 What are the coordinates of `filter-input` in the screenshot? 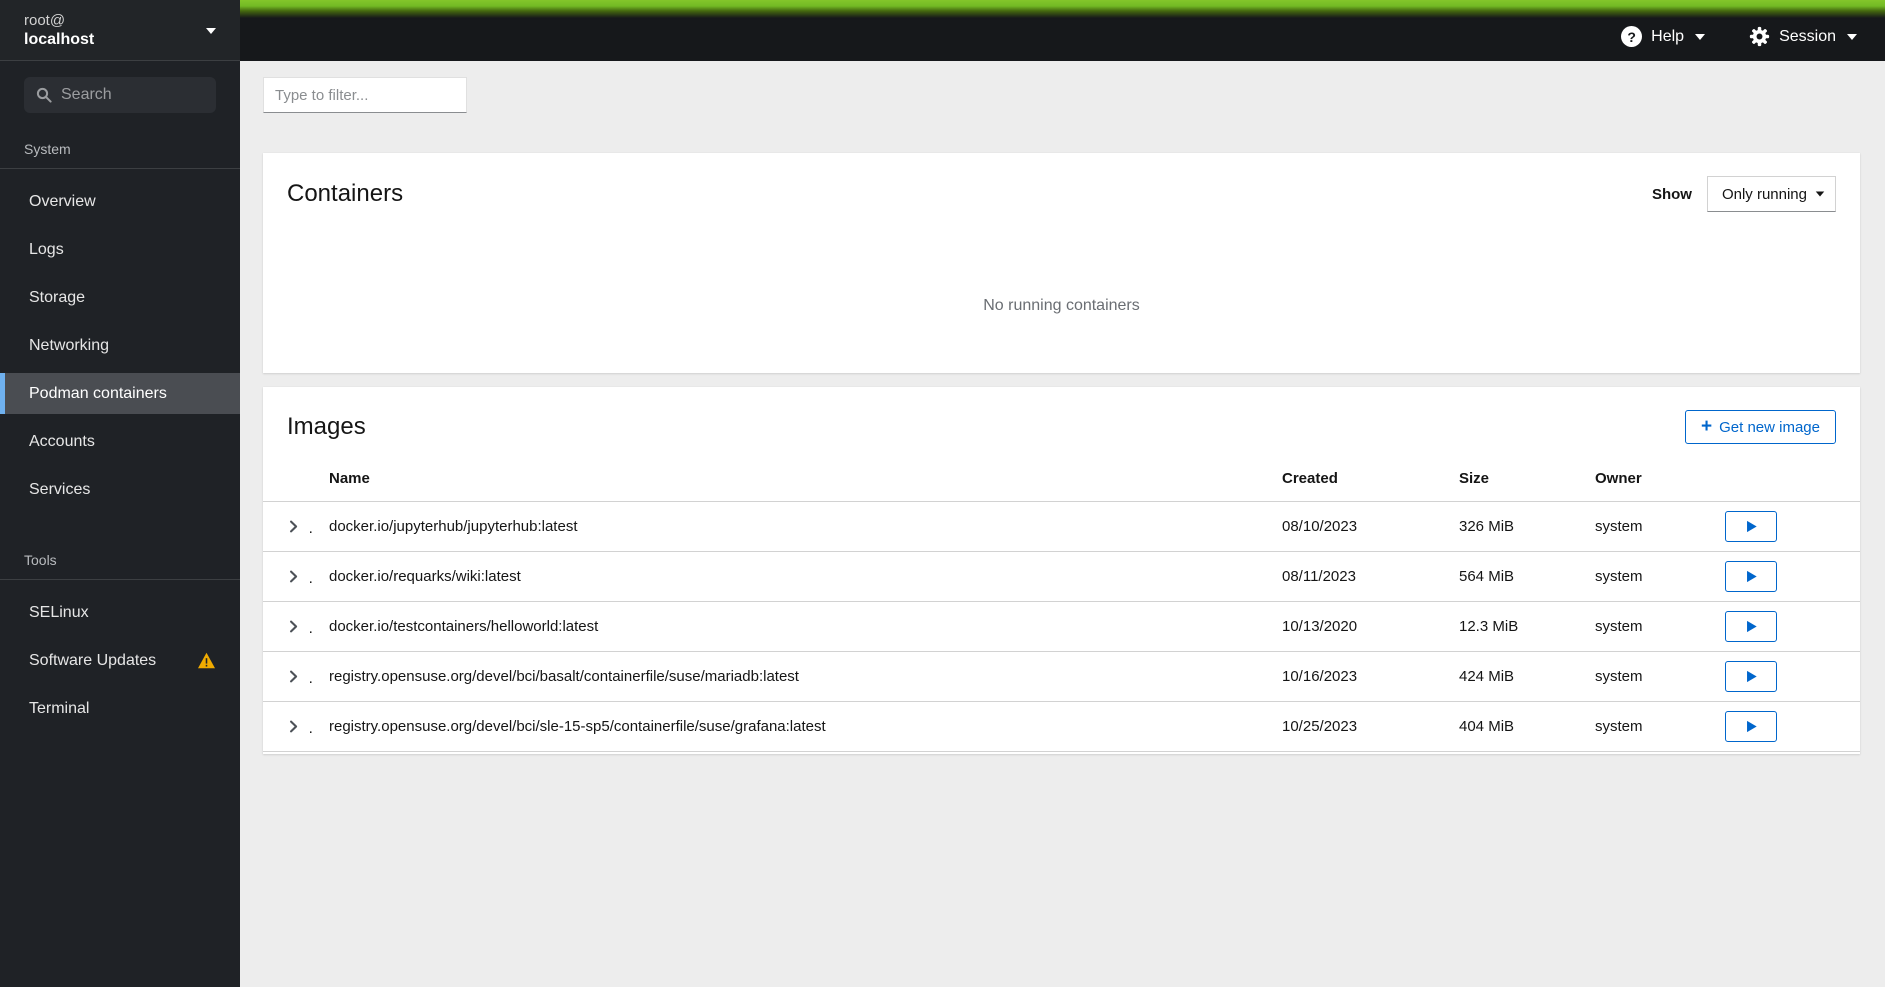 It's located at (365, 95).